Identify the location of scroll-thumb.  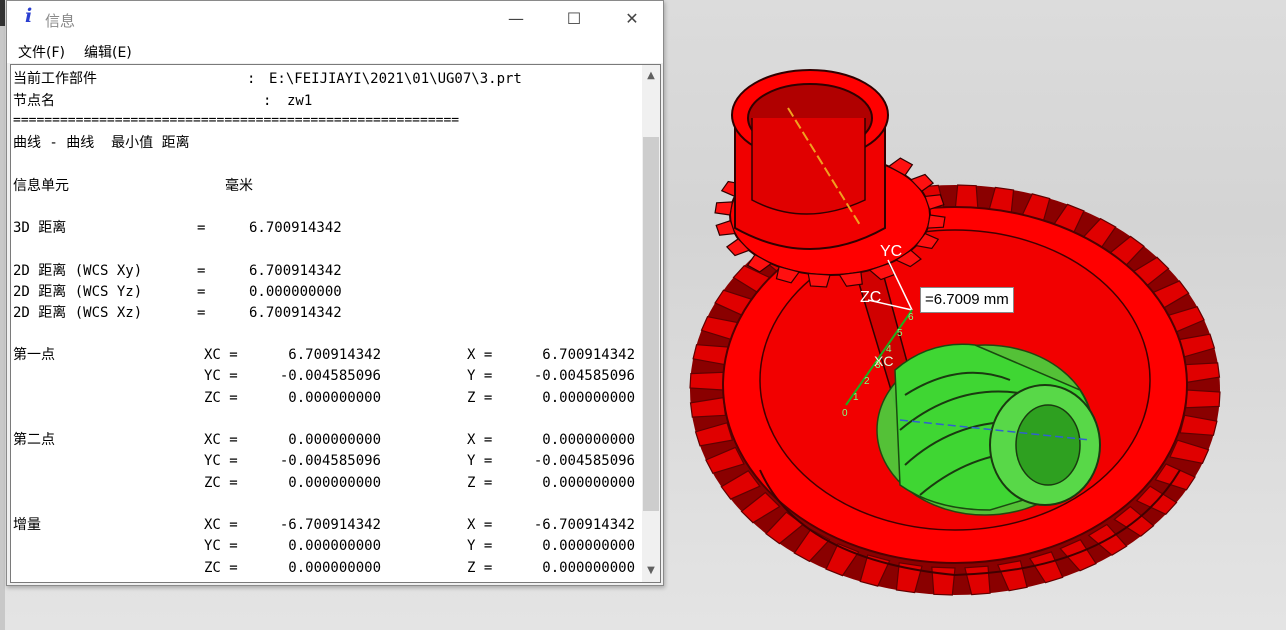
(651, 324).